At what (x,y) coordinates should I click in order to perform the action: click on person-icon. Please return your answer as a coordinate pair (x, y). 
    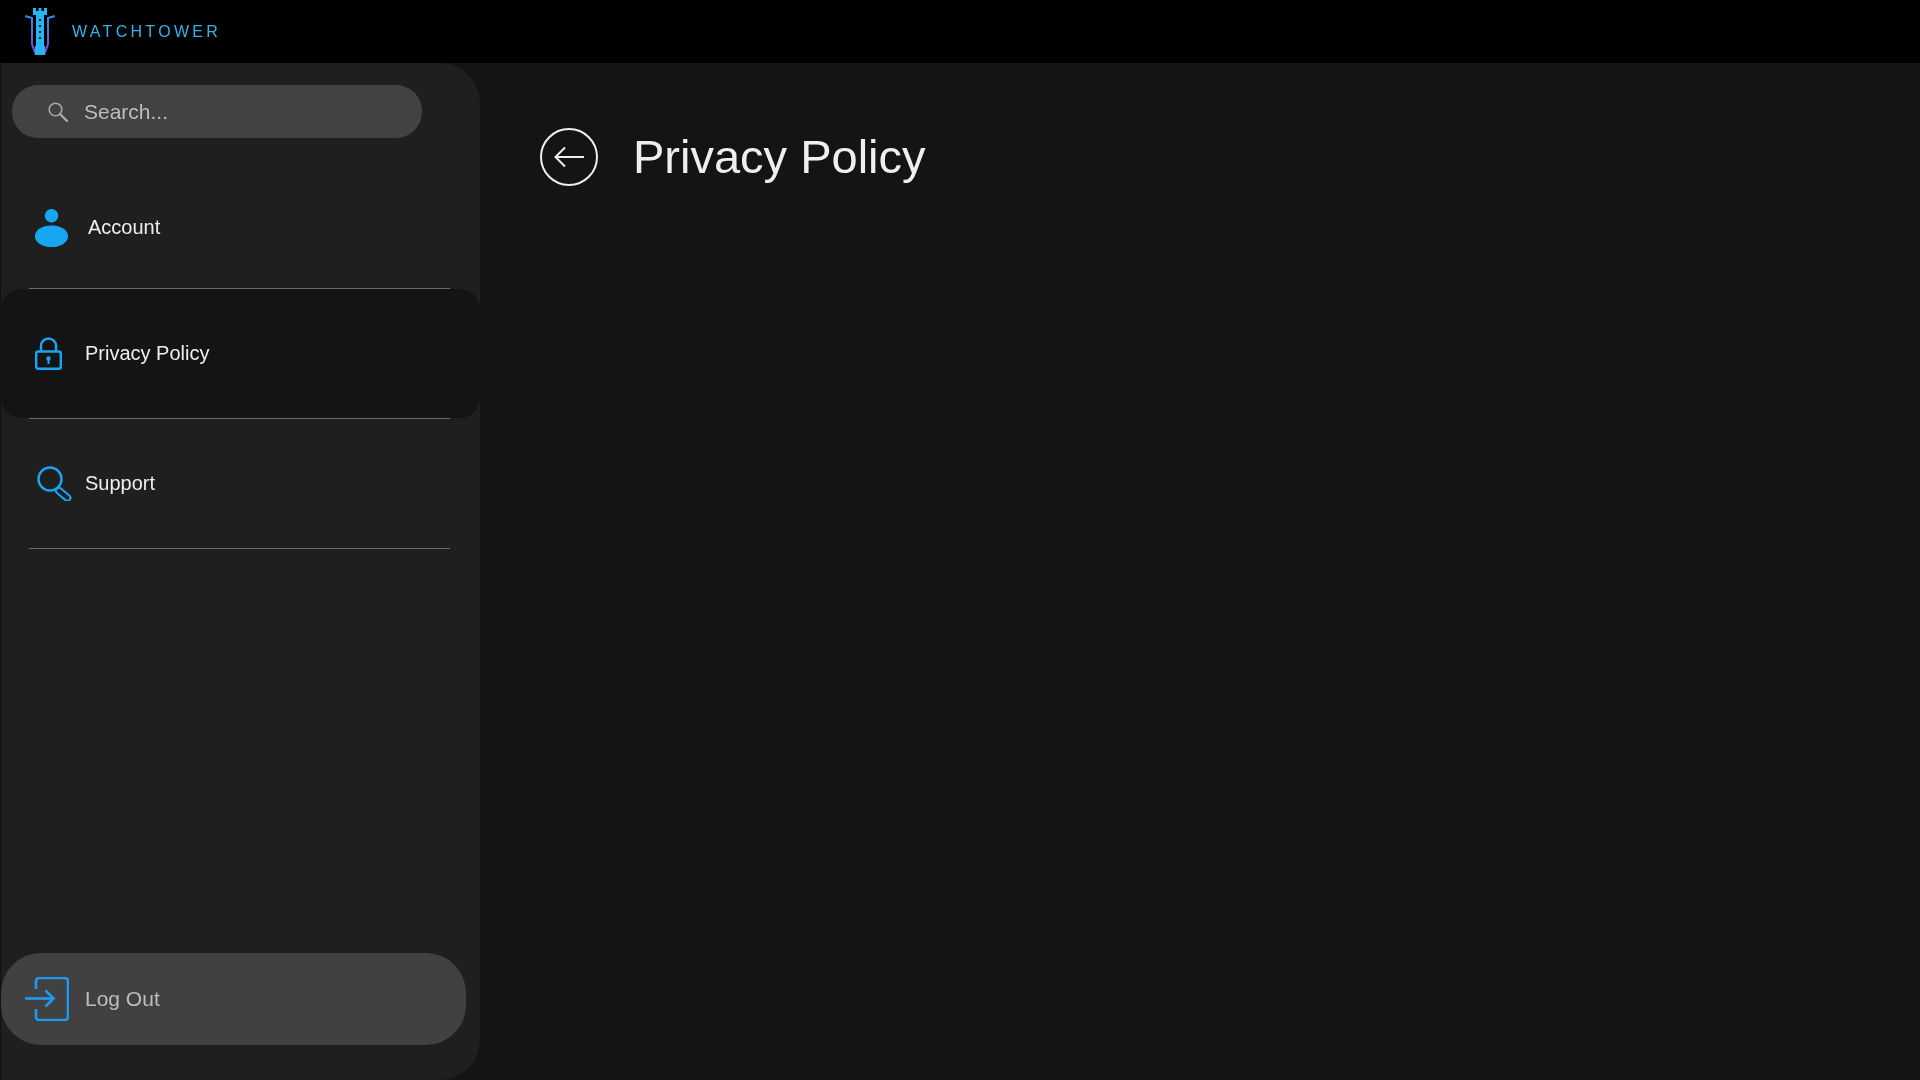
    Looking at the image, I should click on (51, 227).